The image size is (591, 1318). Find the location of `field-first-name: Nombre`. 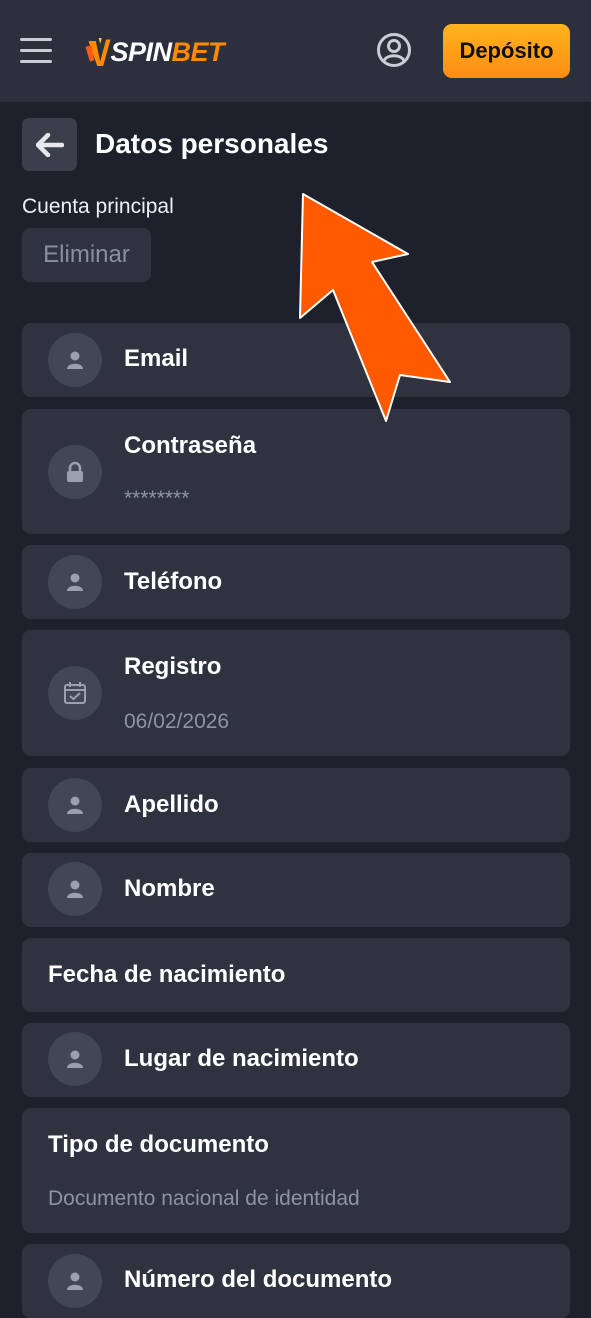

field-first-name: Nombre is located at coordinates (296, 890).